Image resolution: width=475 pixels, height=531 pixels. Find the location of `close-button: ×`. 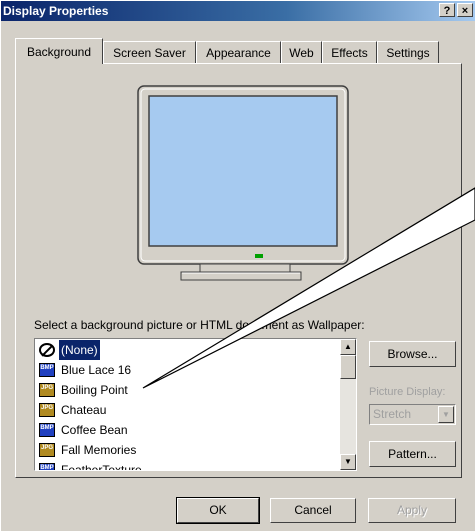

close-button: × is located at coordinates (465, 10).